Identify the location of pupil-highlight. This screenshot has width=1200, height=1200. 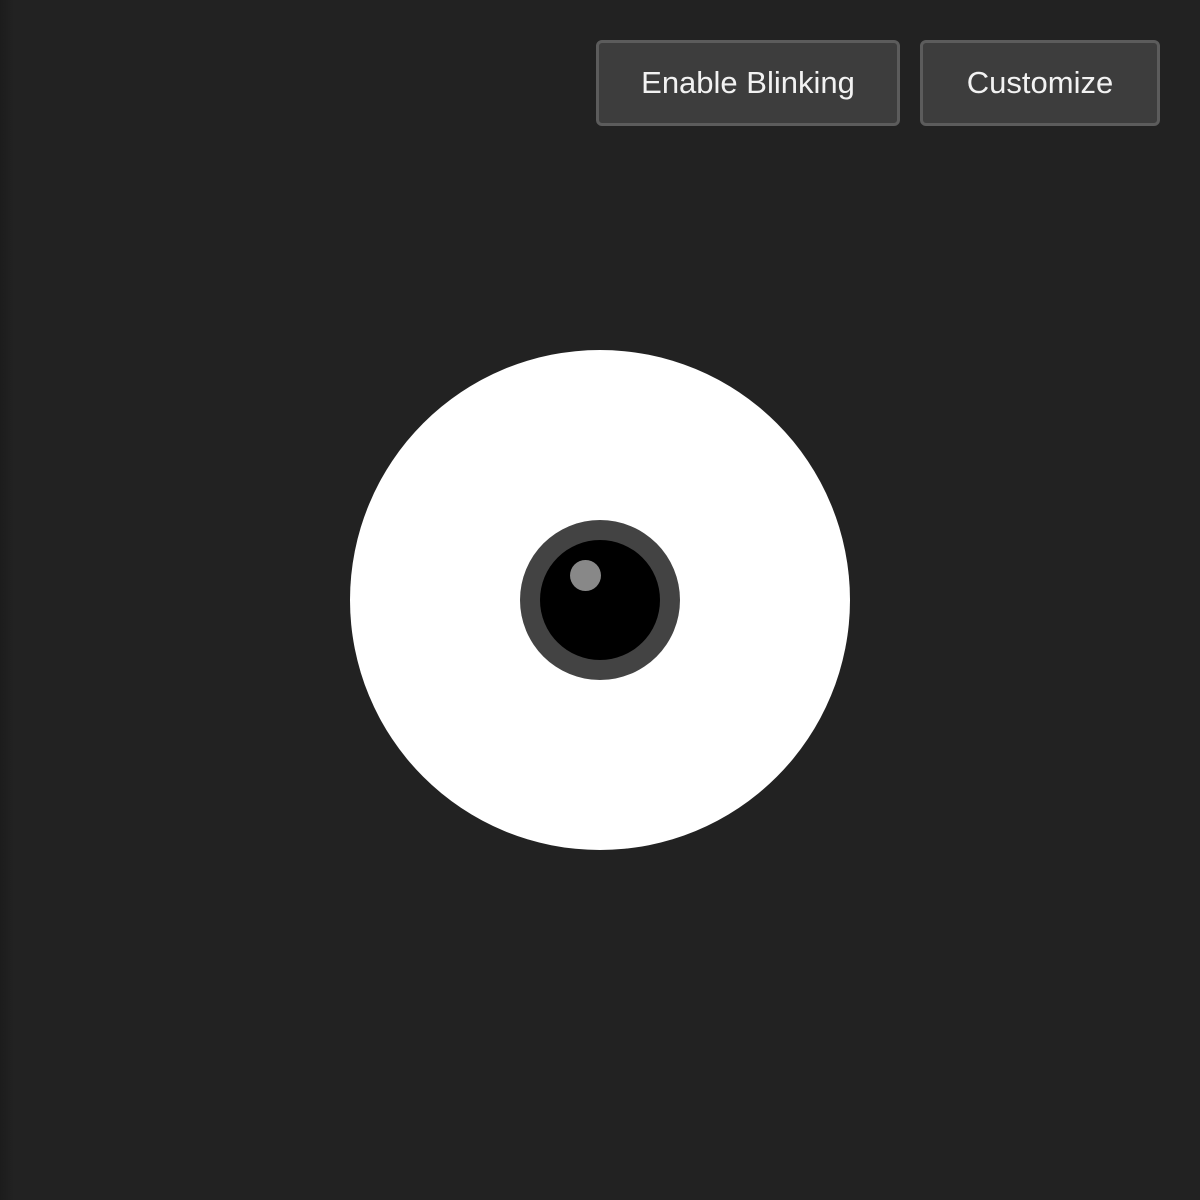
(585, 575).